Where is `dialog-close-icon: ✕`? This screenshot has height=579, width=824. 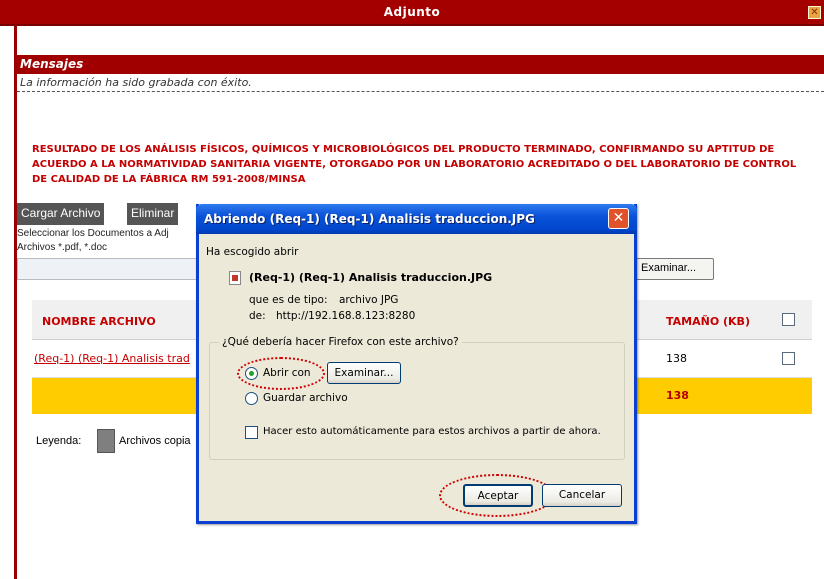 dialog-close-icon: ✕ is located at coordinates (618, 218).